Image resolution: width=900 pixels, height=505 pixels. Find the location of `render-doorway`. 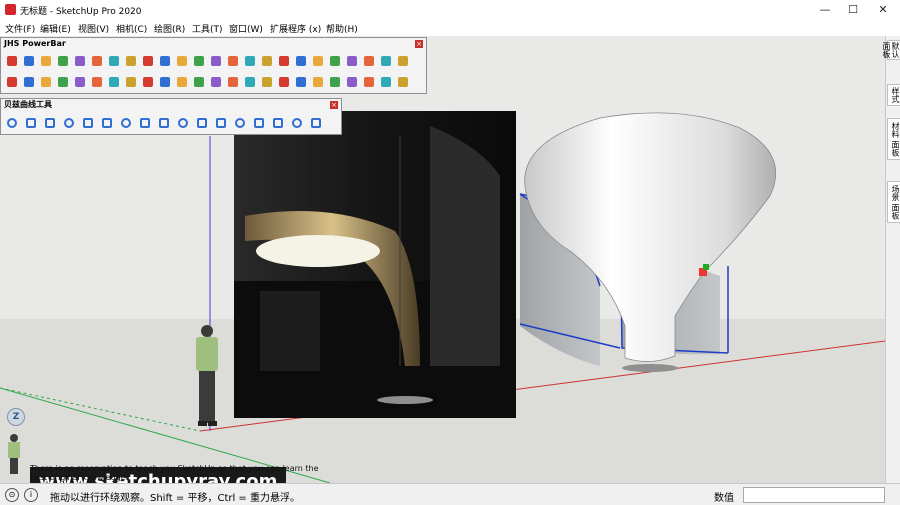

render-doorway is located at coordinates (290, 331).